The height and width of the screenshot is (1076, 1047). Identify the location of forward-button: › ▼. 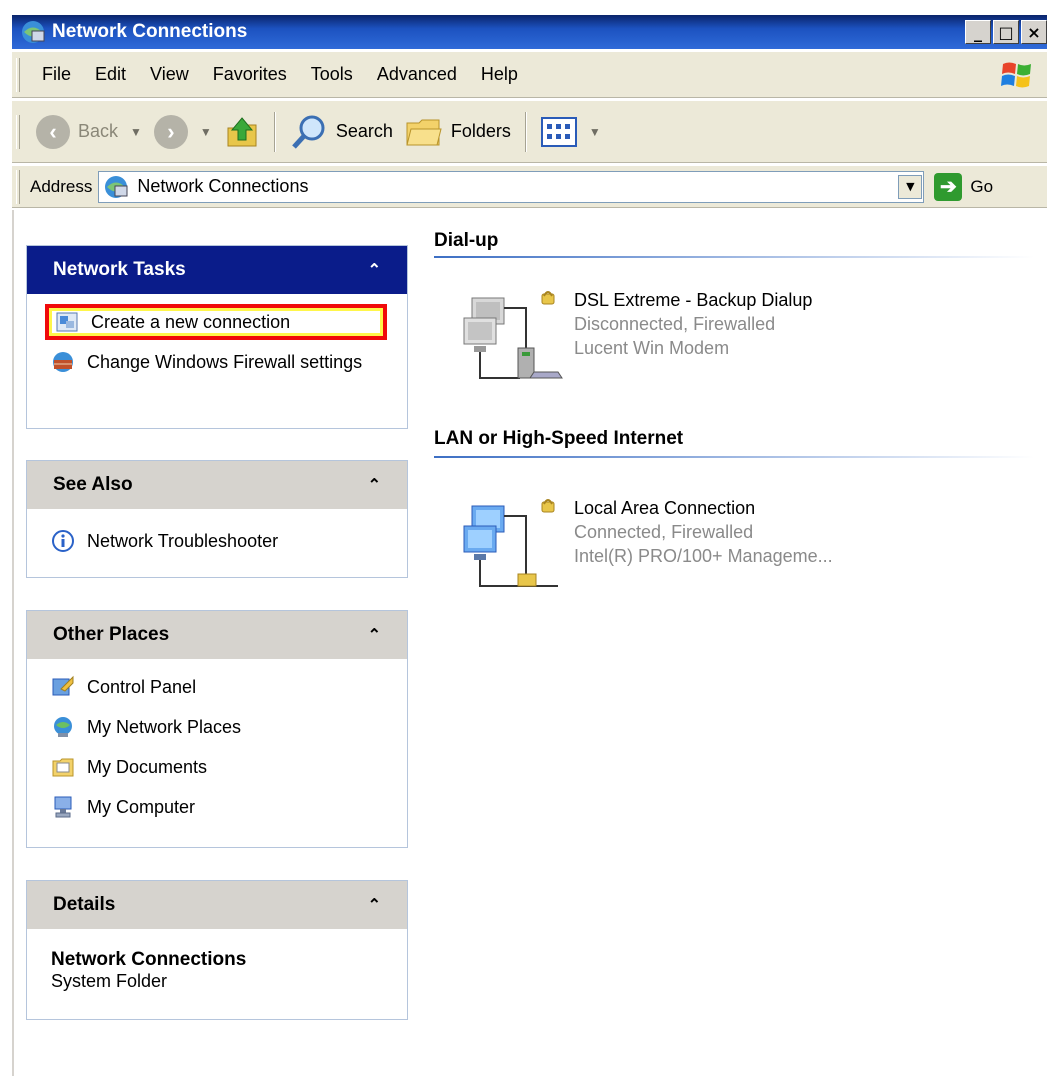
(183, 131).